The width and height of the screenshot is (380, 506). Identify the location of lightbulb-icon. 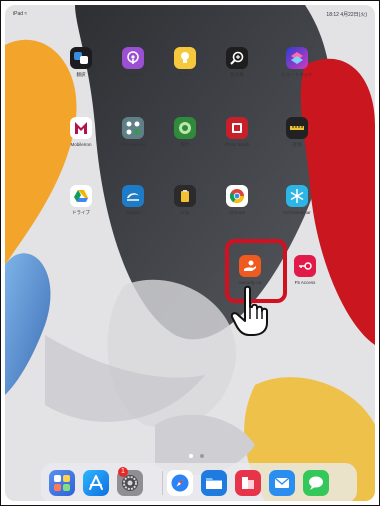
(185, 58).